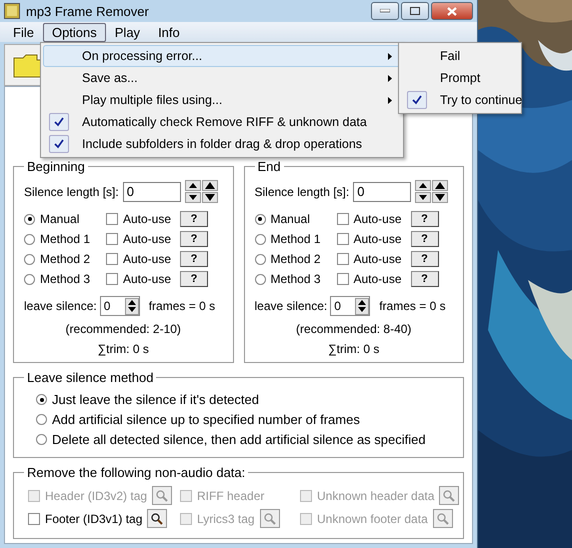 This screenshot has width=572, height=548. I want to click on checkbox-label: Lyrics3 tag, so click(226, 519).